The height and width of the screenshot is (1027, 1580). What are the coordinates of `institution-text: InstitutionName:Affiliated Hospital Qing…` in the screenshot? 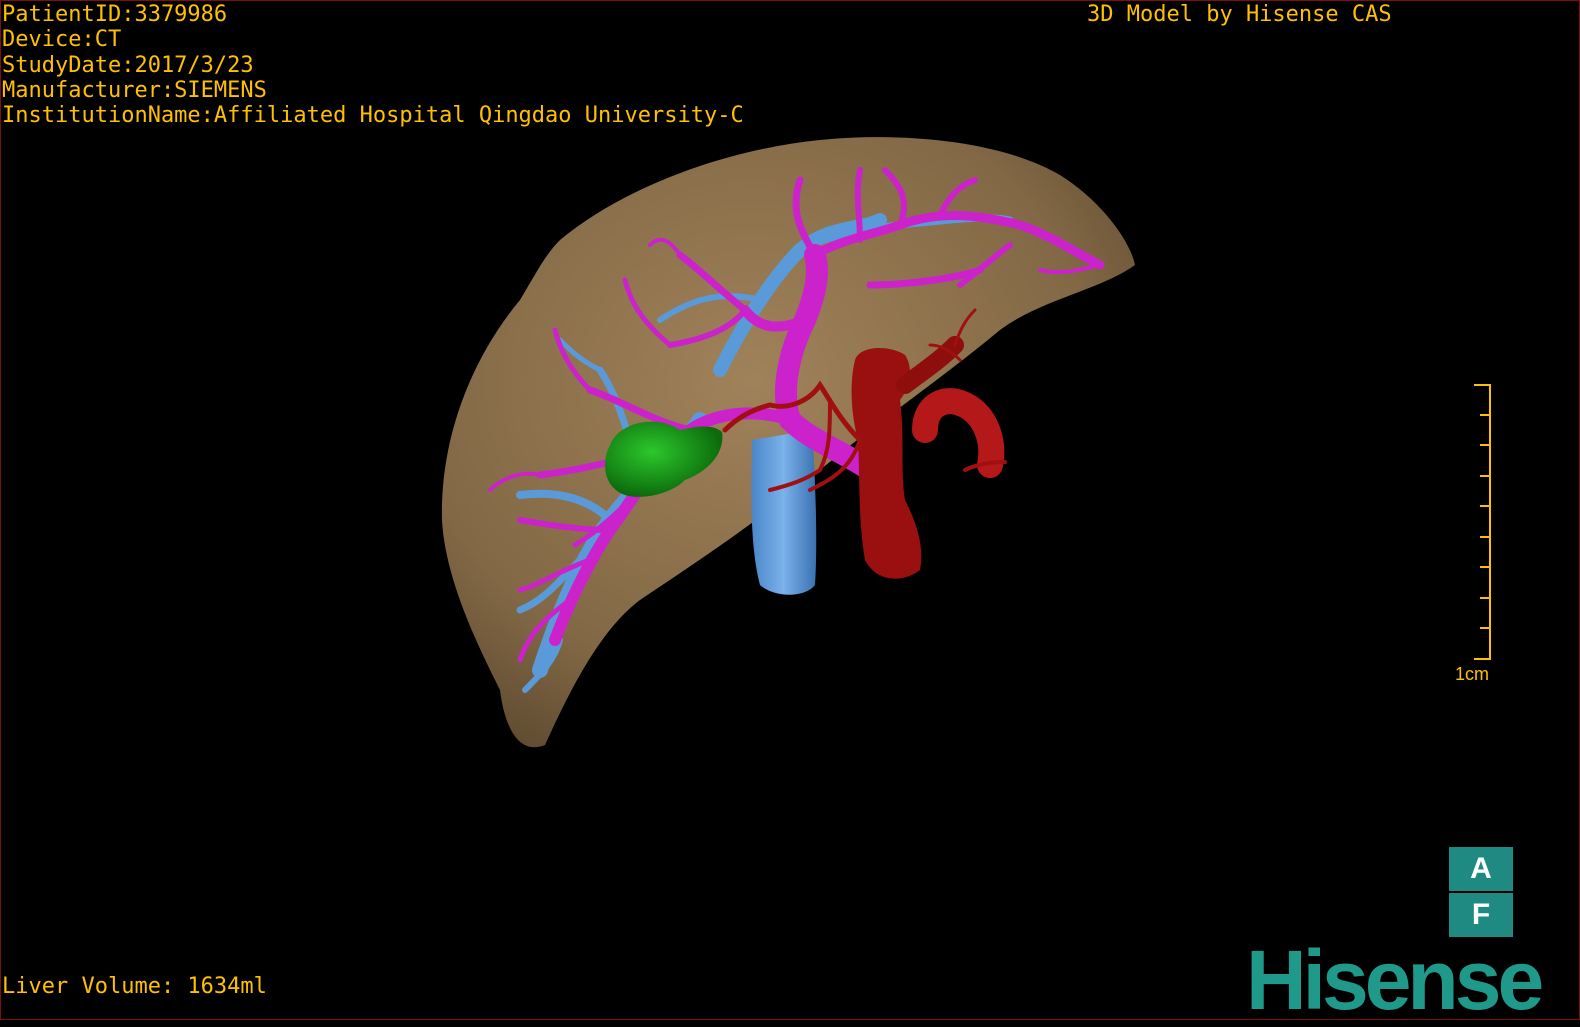 It's located at (373, 116).